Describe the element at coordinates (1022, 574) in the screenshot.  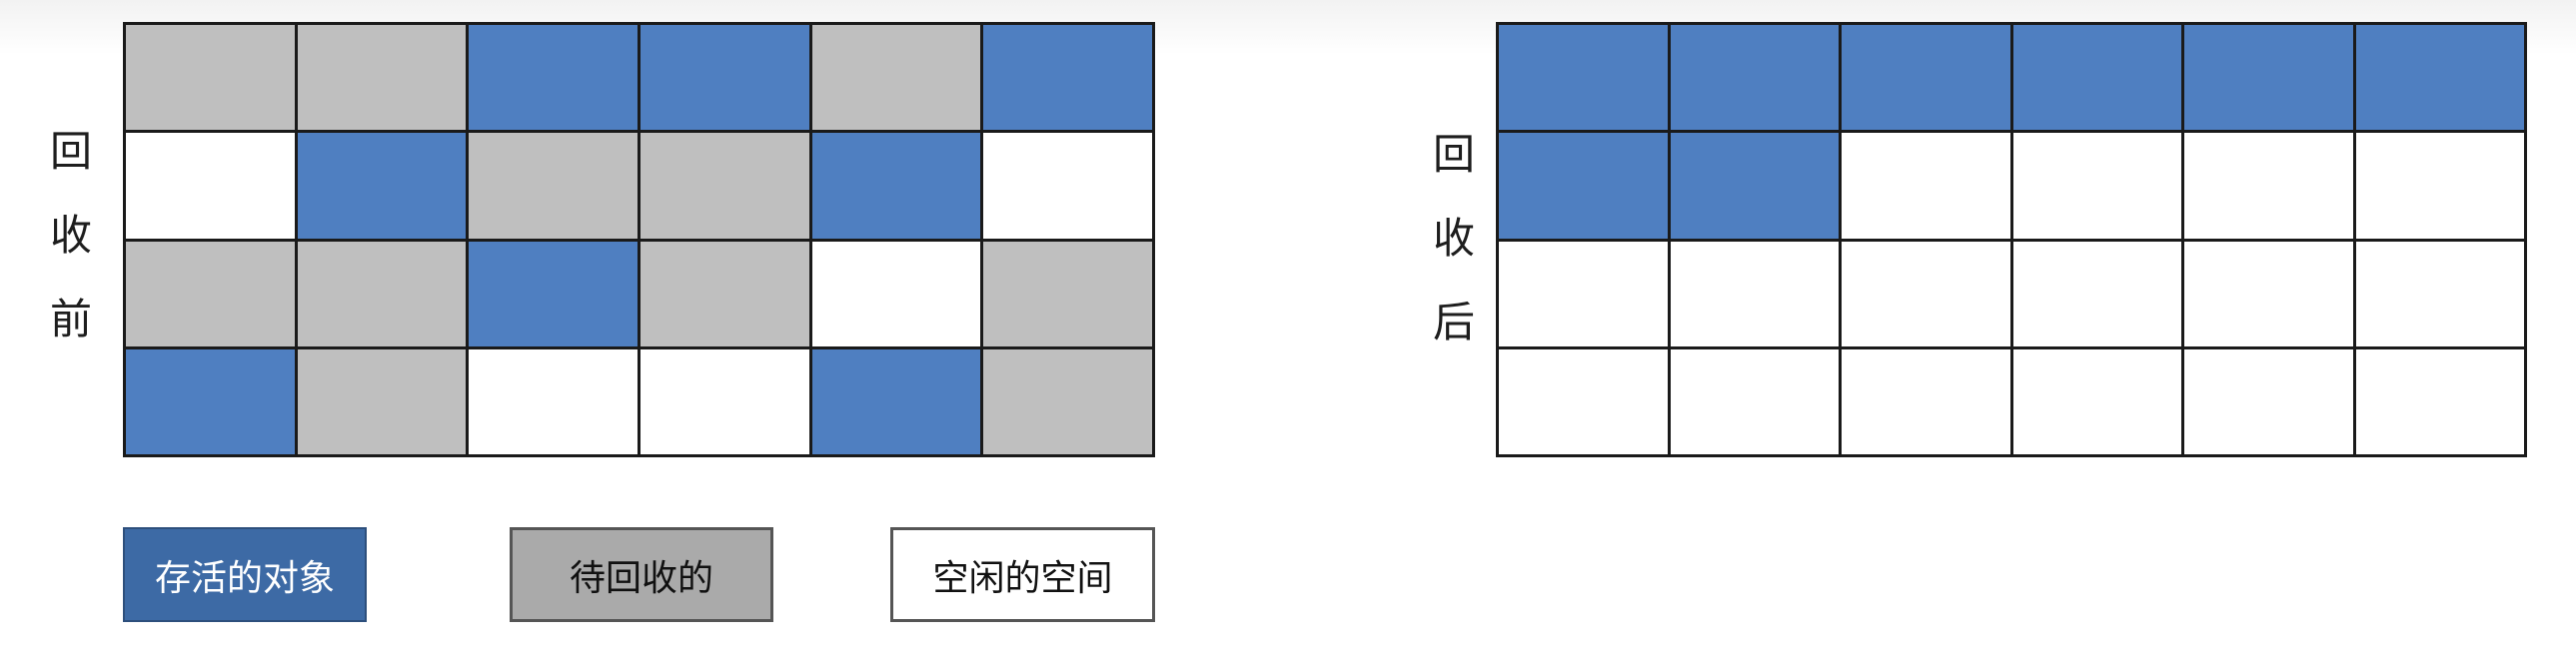
I see `legend-free-space: 空闲的空间` at that location.